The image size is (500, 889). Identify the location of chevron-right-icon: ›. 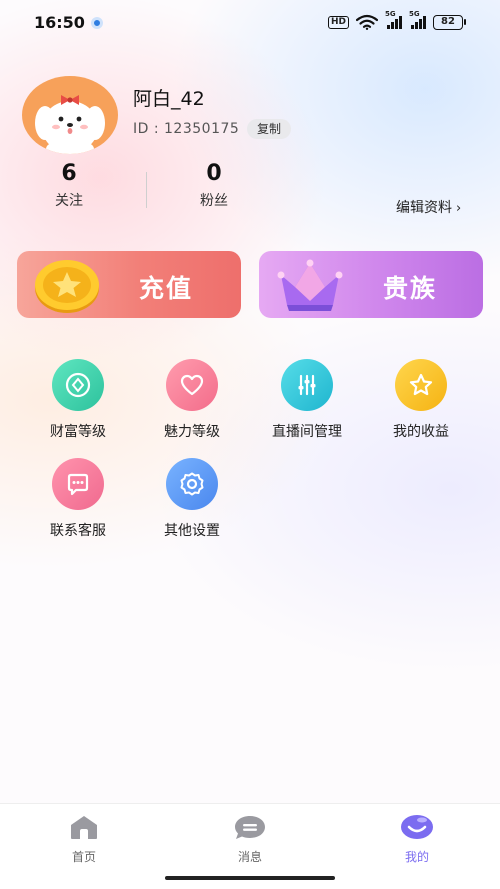
(459, 208).